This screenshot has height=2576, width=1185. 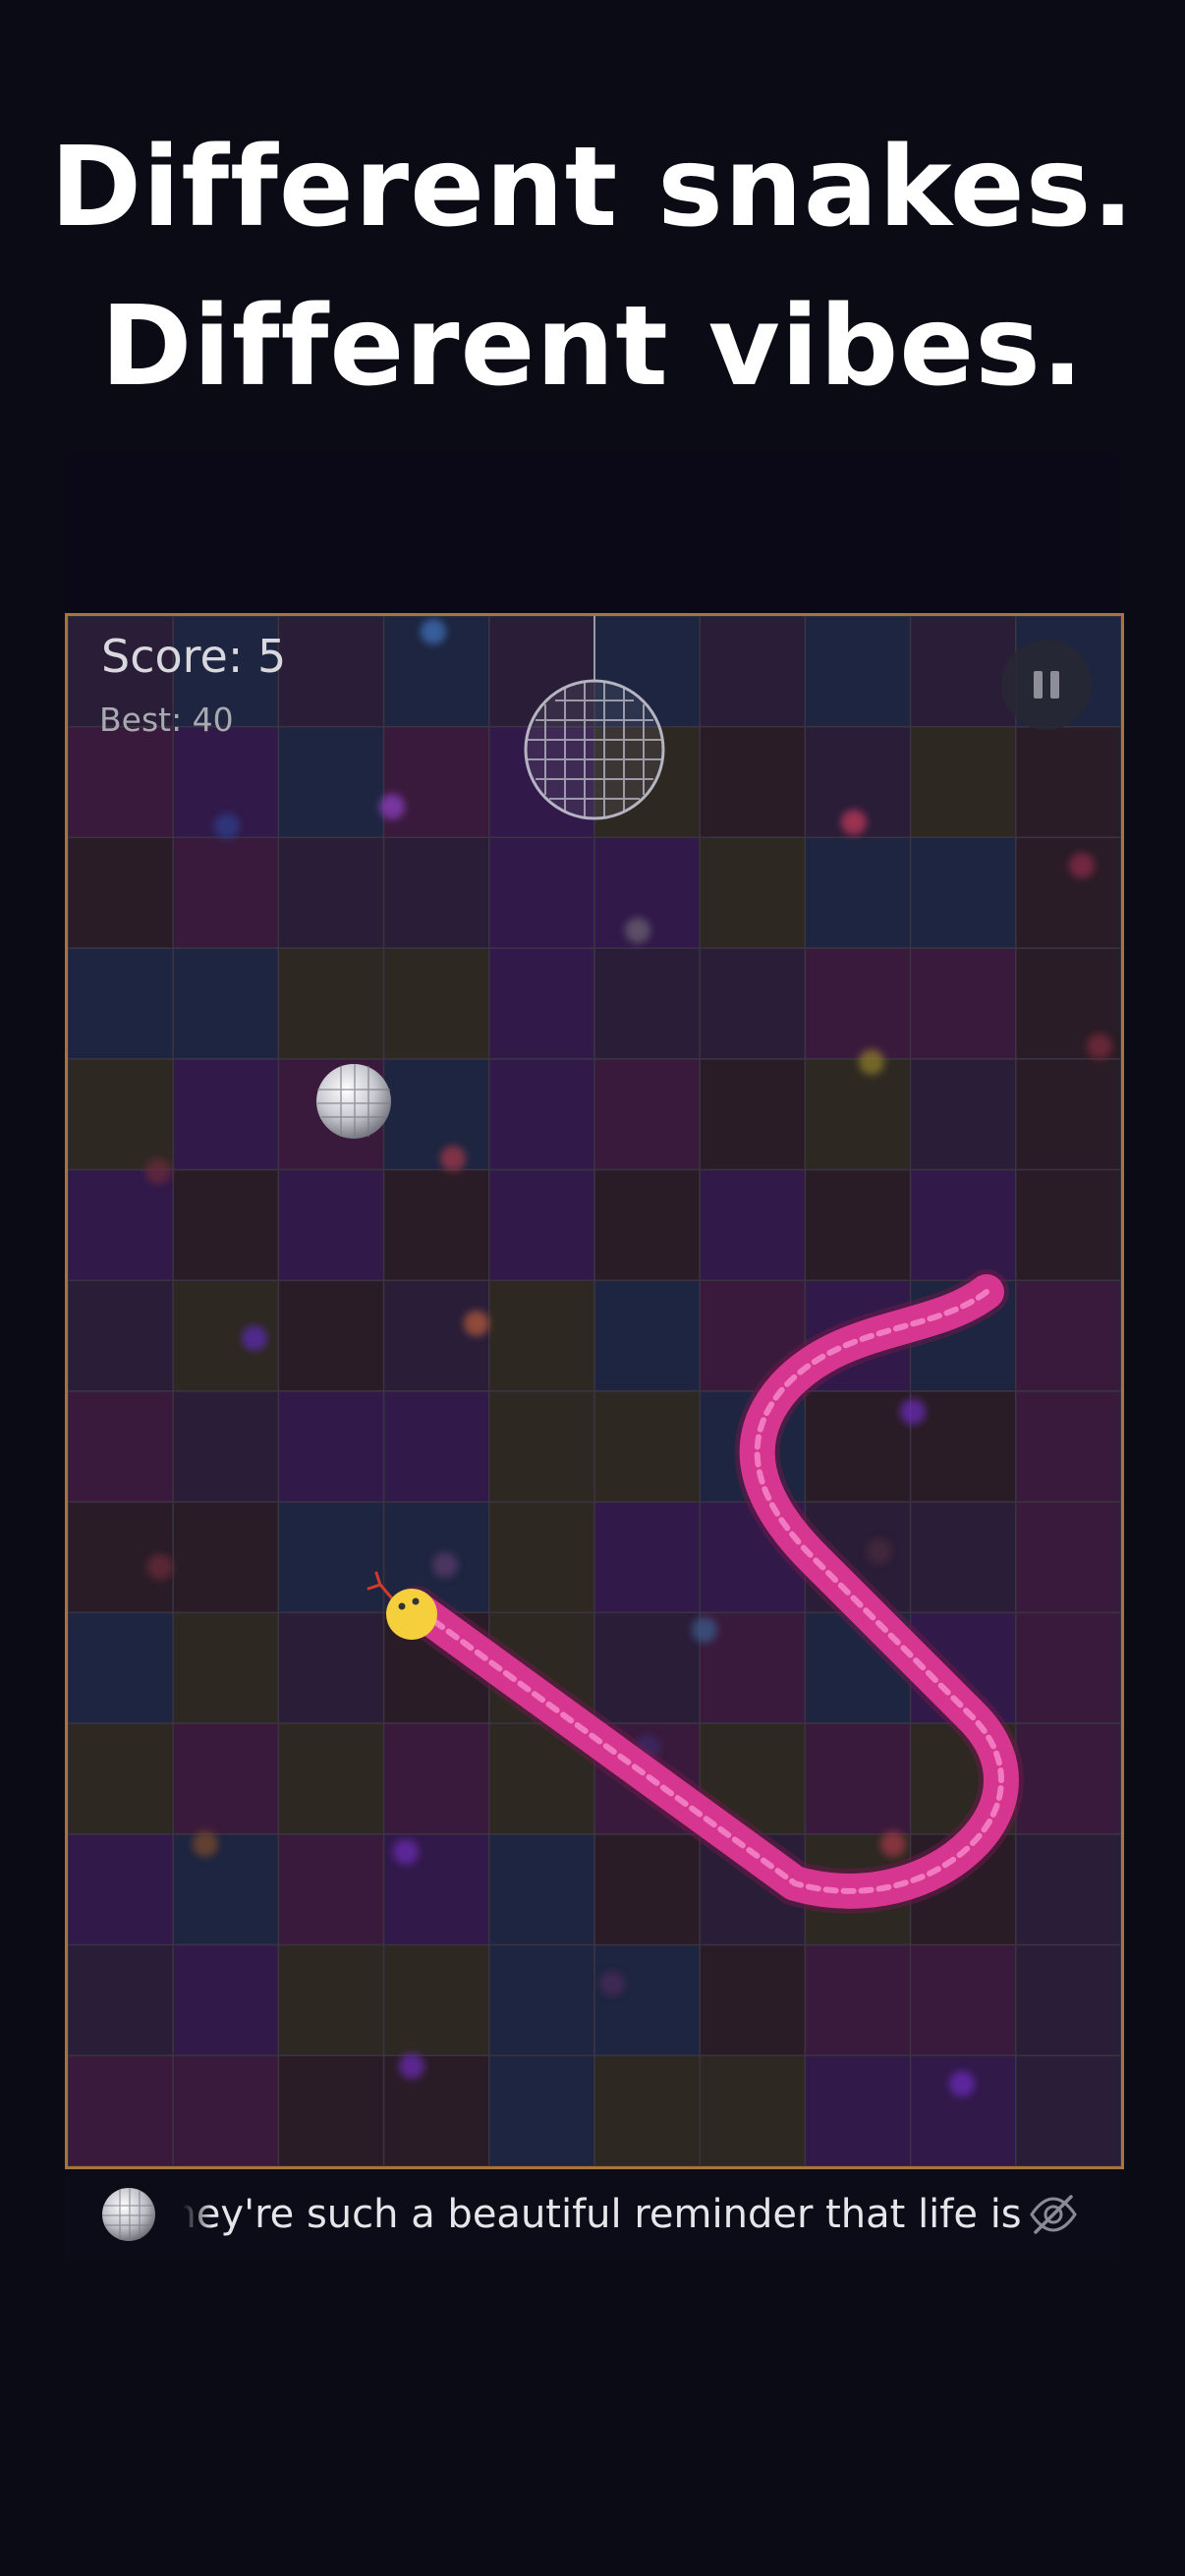 What do you see at coordinates (592, 188) in the screenshot?
I see `headline-line-1: Different snakes.` at bounding box center [592, 188].